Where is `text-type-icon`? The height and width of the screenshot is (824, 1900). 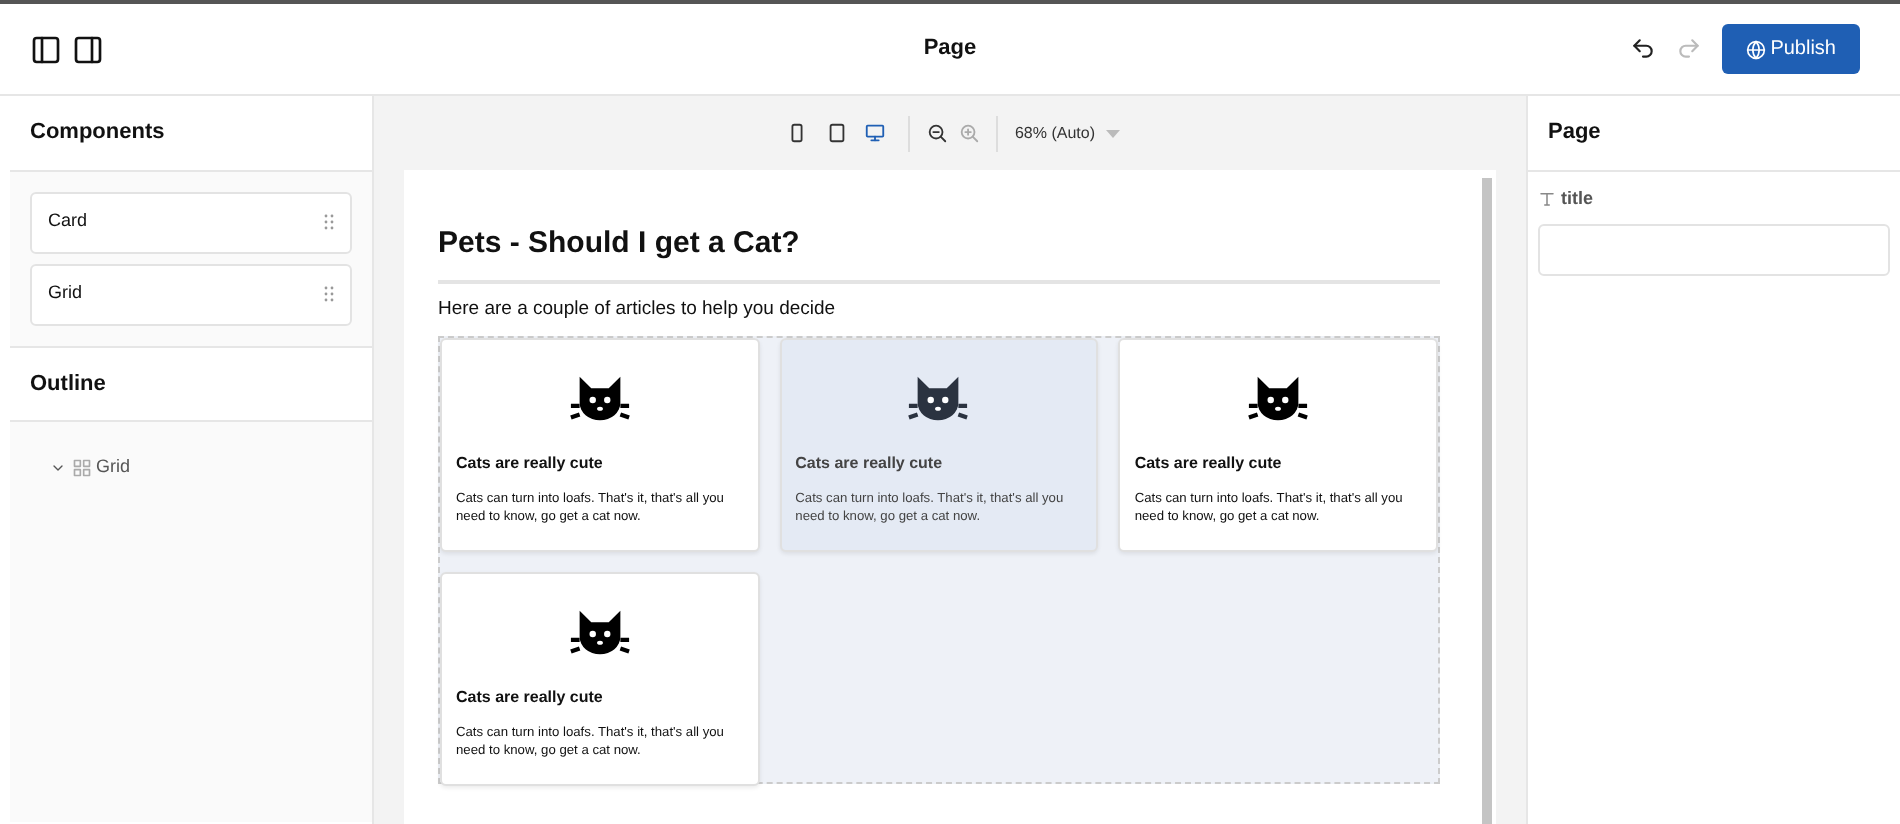 text-type-icon is located at coordinates (1547, 199).